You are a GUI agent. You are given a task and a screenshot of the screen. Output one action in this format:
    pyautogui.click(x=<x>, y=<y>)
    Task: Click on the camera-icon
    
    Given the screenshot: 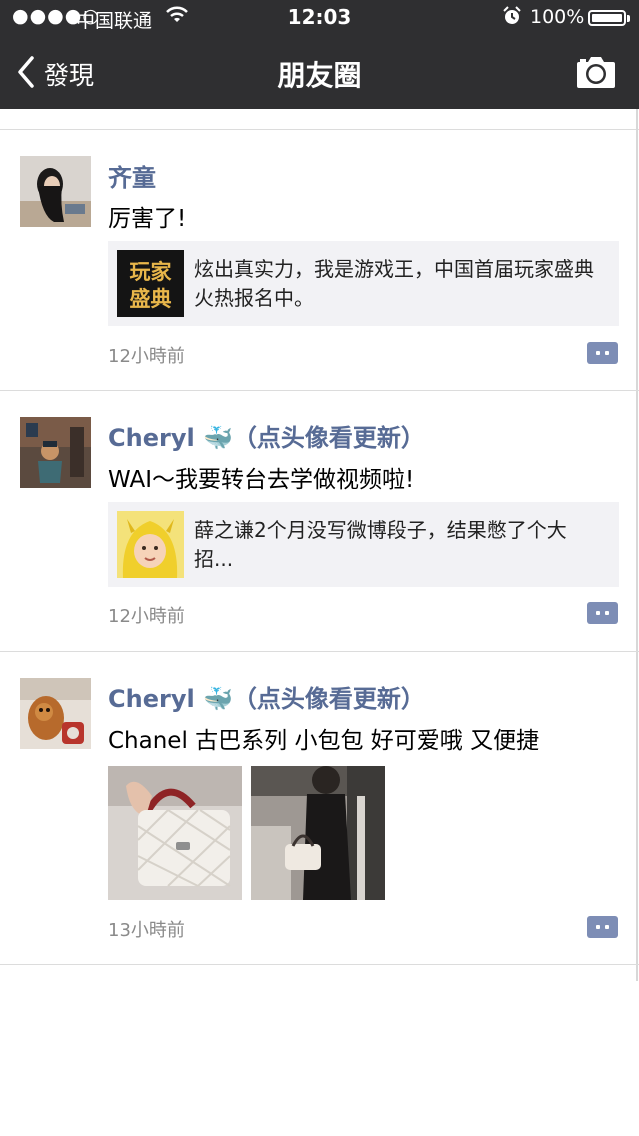 What is the action you would take?
    pyautogui.click(x=596, y=72)
    